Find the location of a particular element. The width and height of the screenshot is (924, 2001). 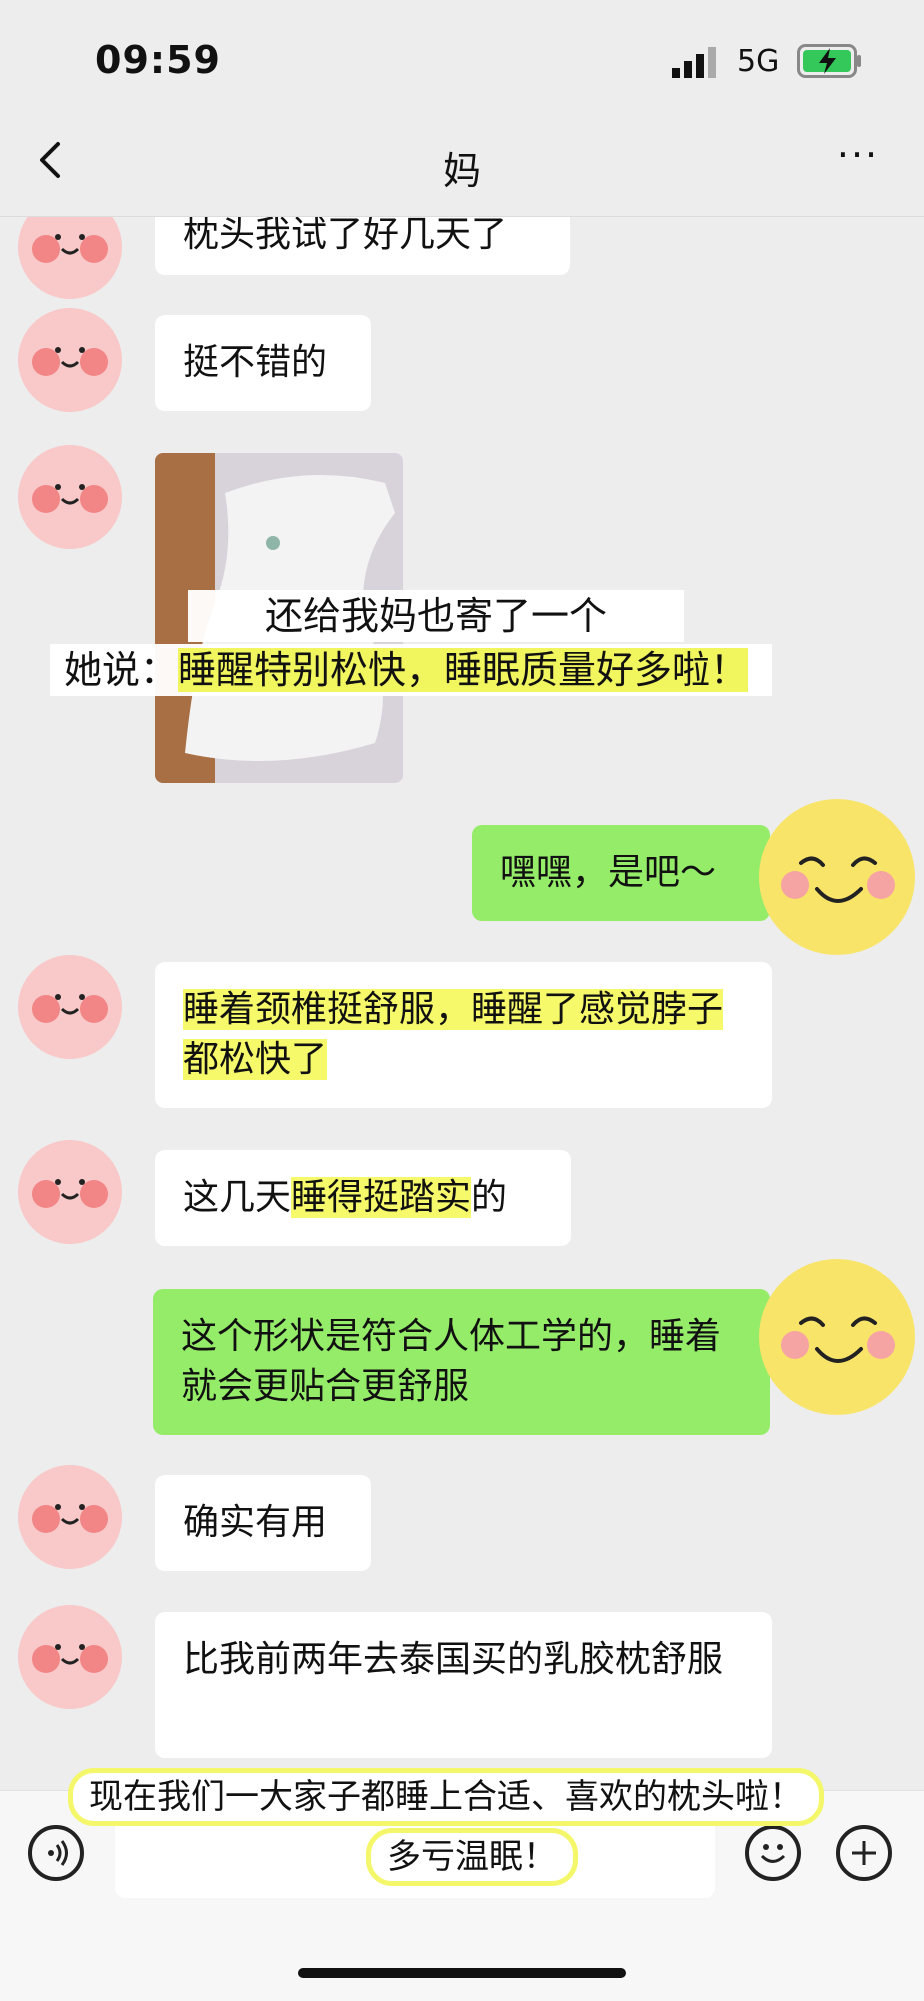

more-options-button: ··· is located at coordinates (858, 160).